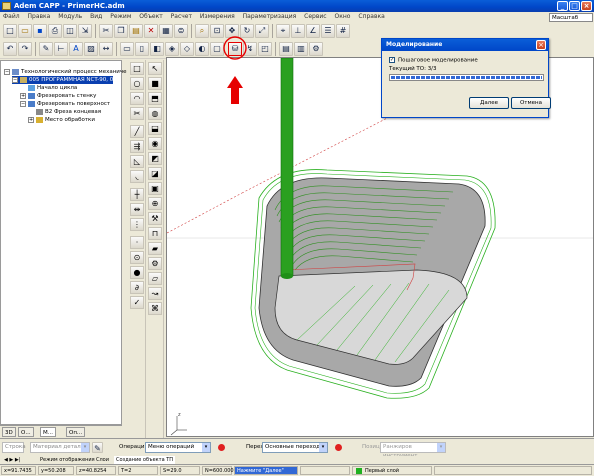 This screenshot has height=476, width=594. I want to click on stop-icon, so click(221, 447).